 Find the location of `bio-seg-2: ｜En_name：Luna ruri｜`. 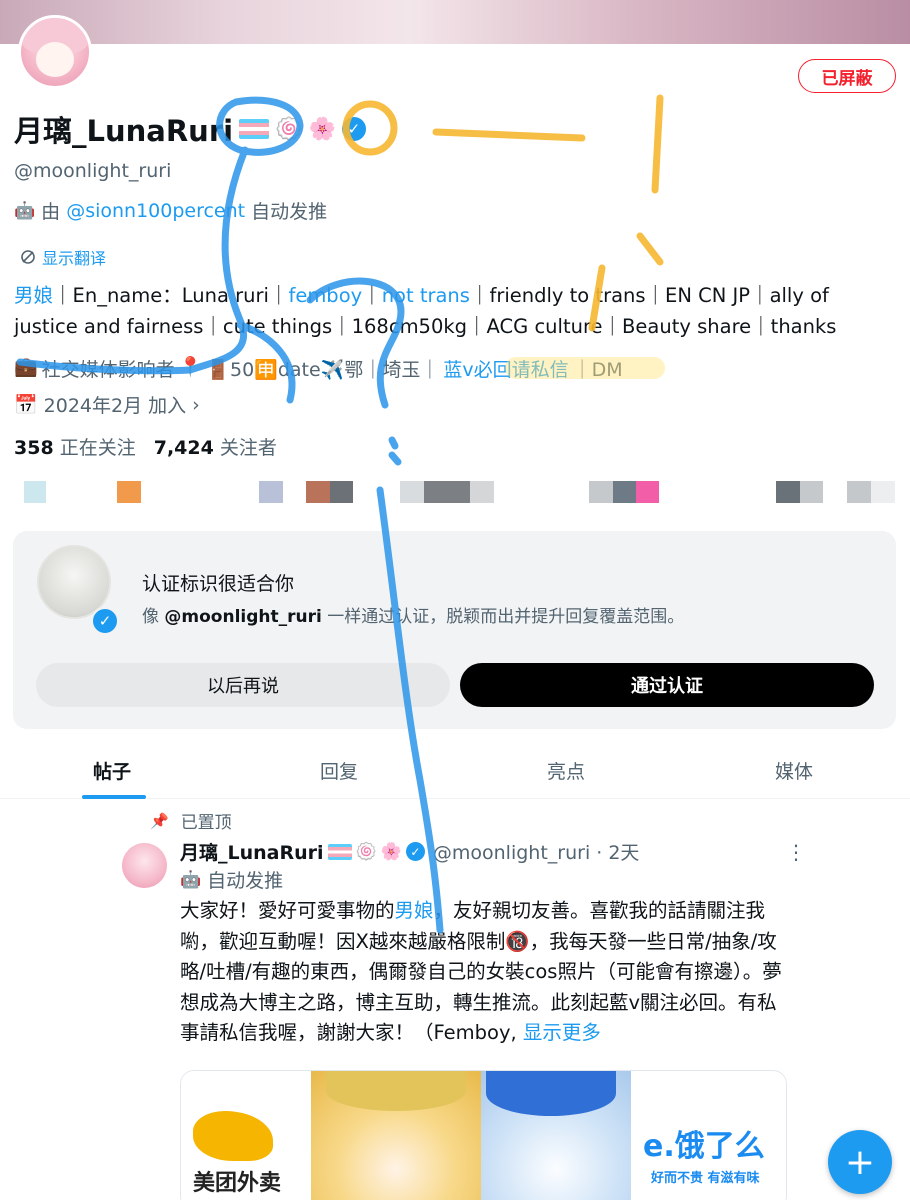

bio-seg-2: ｜En_name：Luna ruri｜ is located at coordinates (171, 295).